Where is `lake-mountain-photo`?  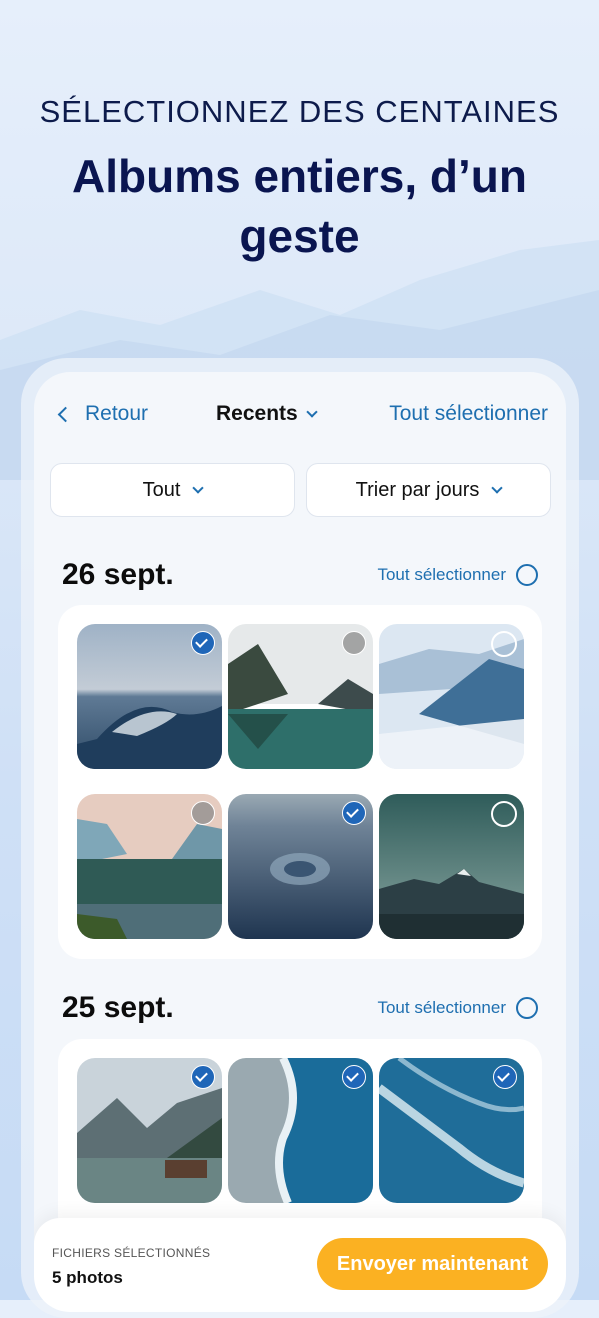 lake-mountain-photo is located at coordinates (300, 696).